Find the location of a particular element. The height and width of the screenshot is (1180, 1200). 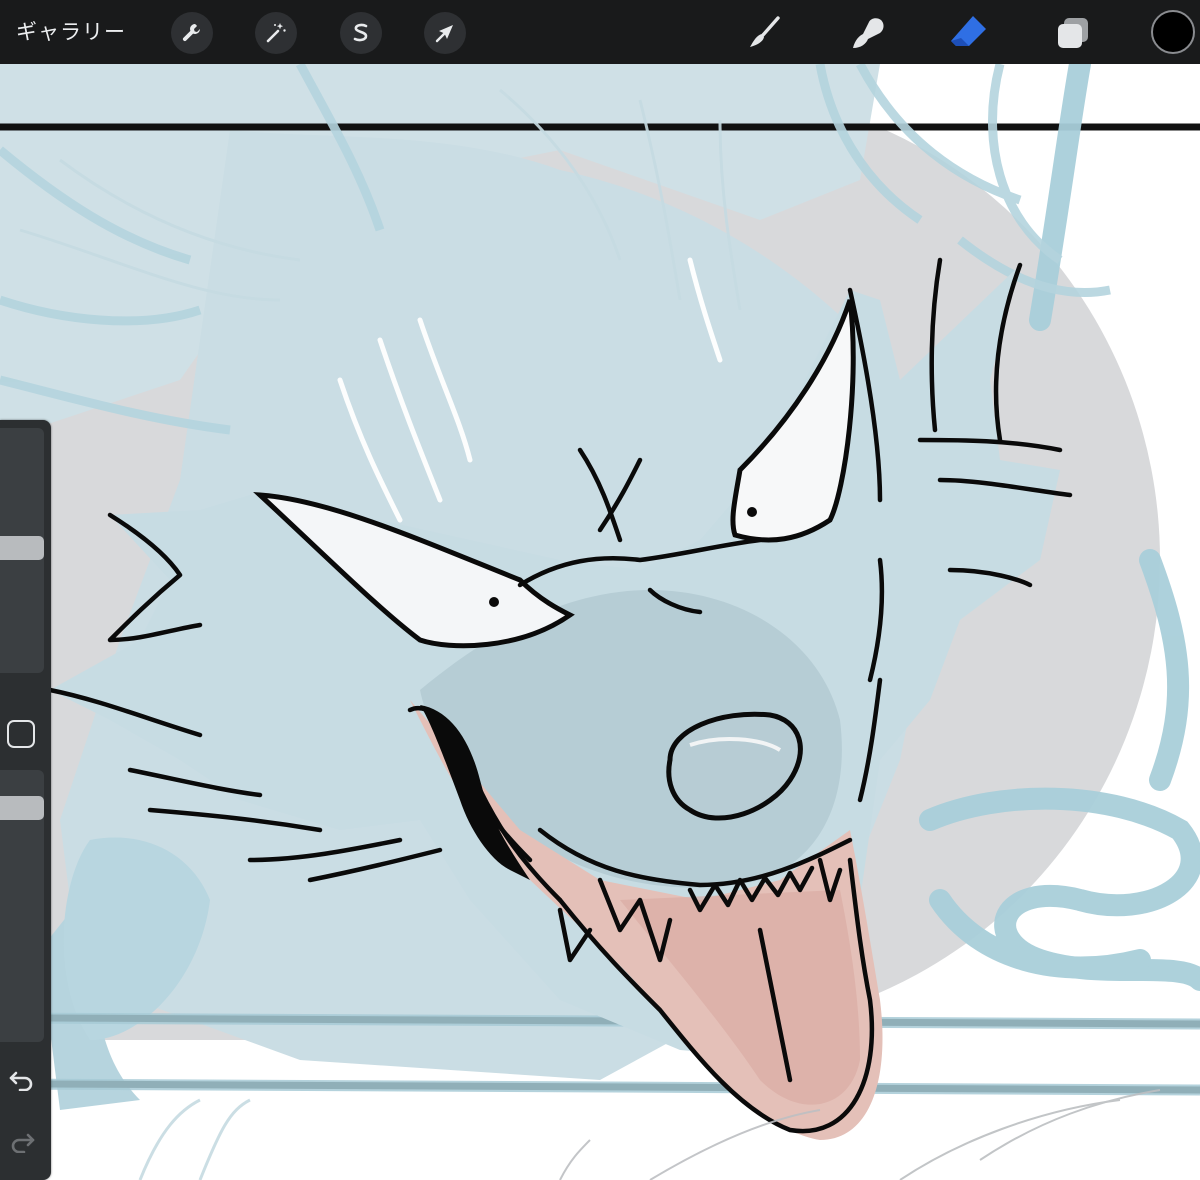

eraser-icon is located at coordinates (968, 31).